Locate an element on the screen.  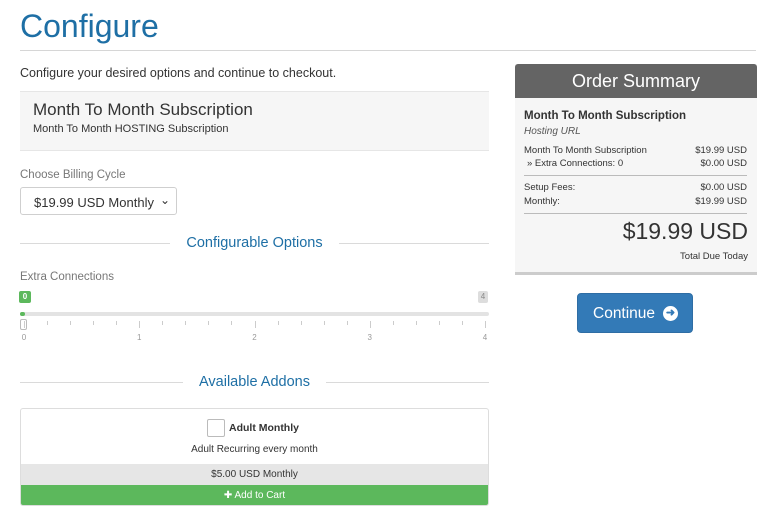
summary-fee-value: $0.00 USD is located at coordinates (723, 187).